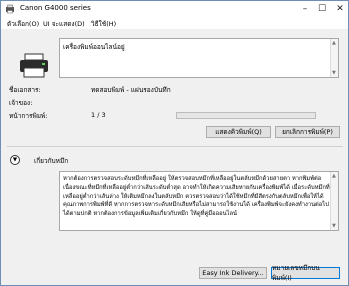 Image resolution: width=349 pixels, height=286 pixels. What do you see at coordinates (103, 24) in the screenshot?
I see `menu-help: วิธีใช้(H)` at bounding box center [103, 24].